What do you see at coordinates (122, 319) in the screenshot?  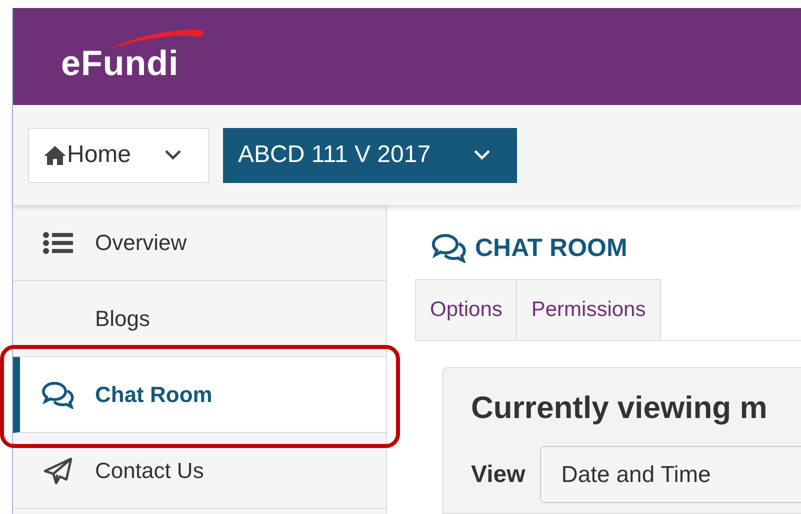 I see `sidebar-item-label: Blogs` at bounding box center [122, 319].